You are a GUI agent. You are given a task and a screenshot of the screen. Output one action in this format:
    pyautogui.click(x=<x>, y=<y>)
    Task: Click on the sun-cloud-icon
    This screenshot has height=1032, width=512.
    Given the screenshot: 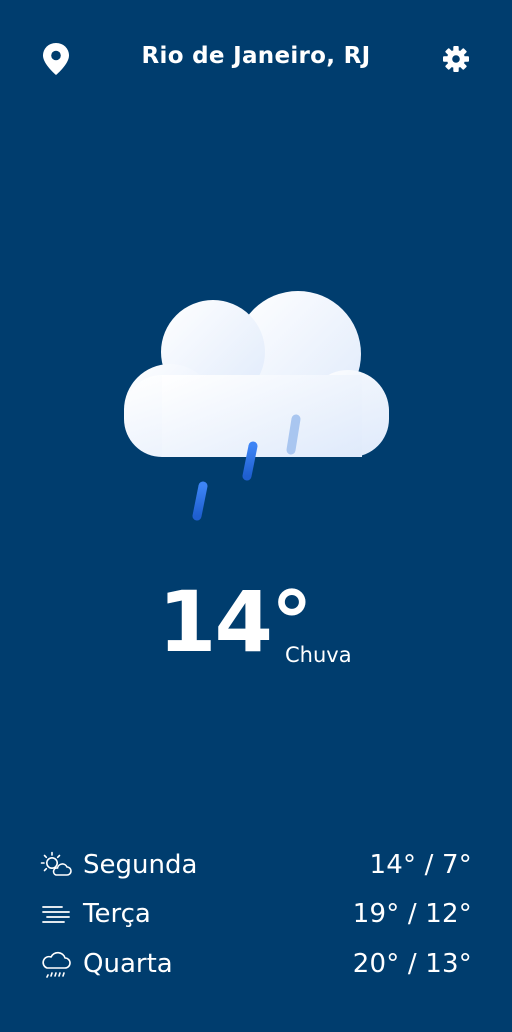 What is the action you would take?
    pyautogui.click(x=56, y=863)
    